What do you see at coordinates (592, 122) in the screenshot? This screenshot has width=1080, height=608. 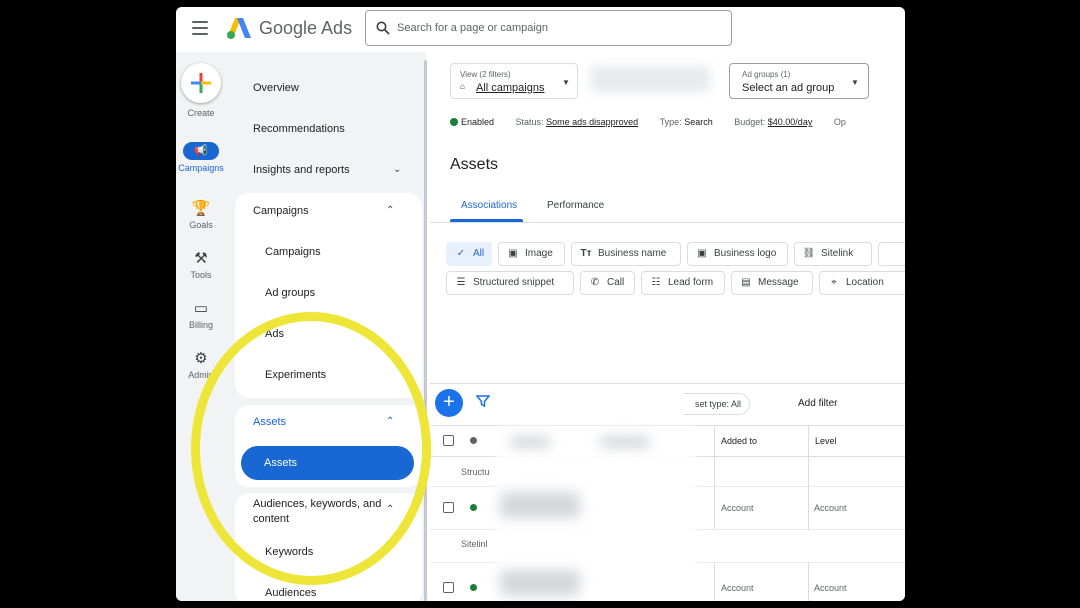 I see `status-value-link: Some ads disapproved` at bounding box center [592, 122].